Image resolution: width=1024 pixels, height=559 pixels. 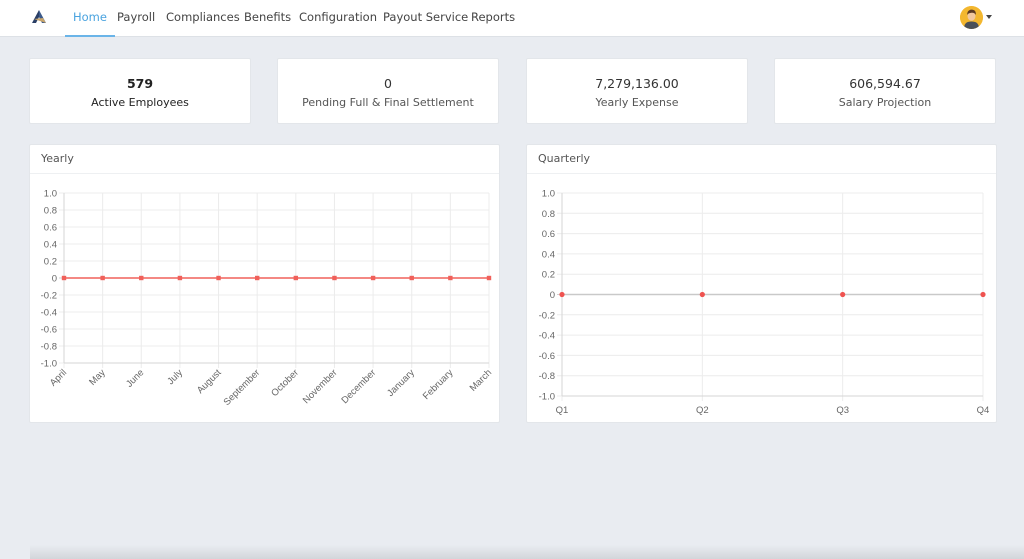 What do you see at coordinates (39, 17) in the screenshot?
I see `company-logo-icon` at bounding box center [39, 17].